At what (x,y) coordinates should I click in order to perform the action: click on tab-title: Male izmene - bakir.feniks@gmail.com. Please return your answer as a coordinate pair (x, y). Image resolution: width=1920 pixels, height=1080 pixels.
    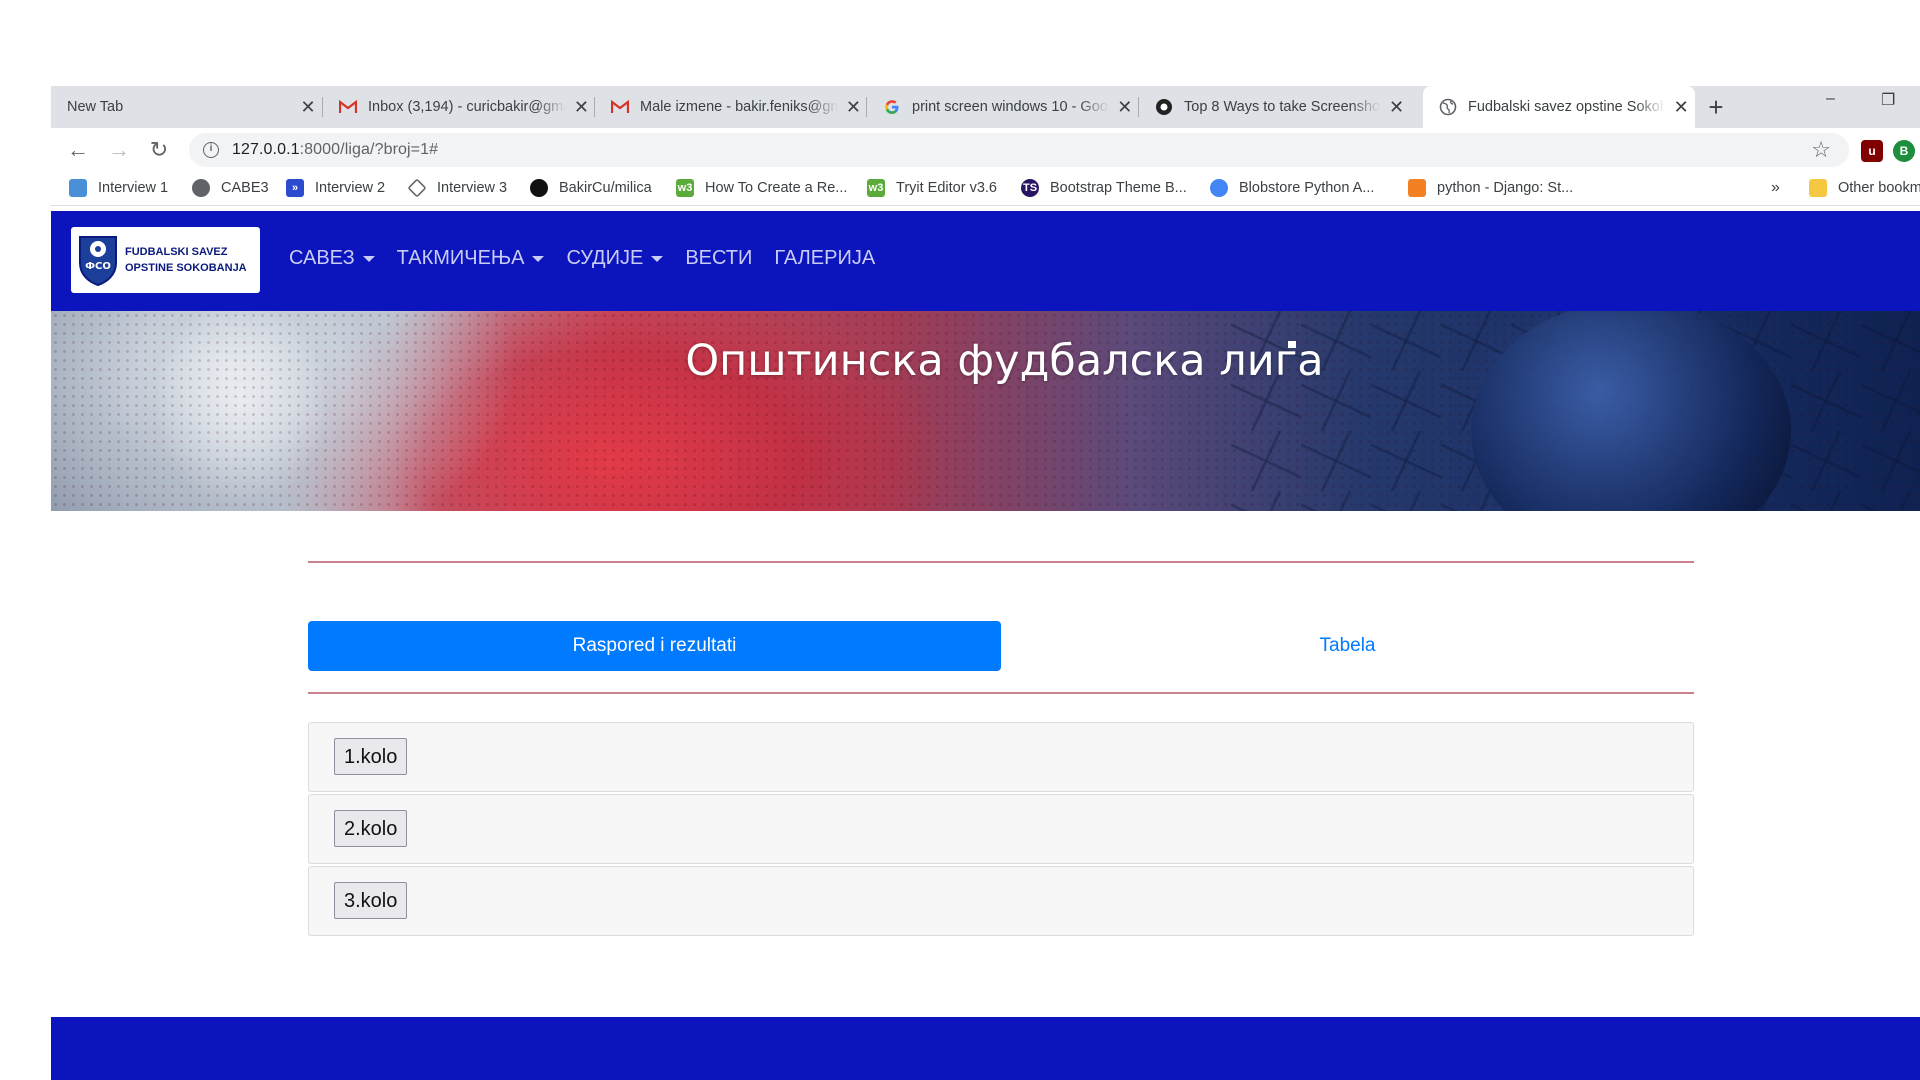
    Looking at the image, I should click on (739, 107).